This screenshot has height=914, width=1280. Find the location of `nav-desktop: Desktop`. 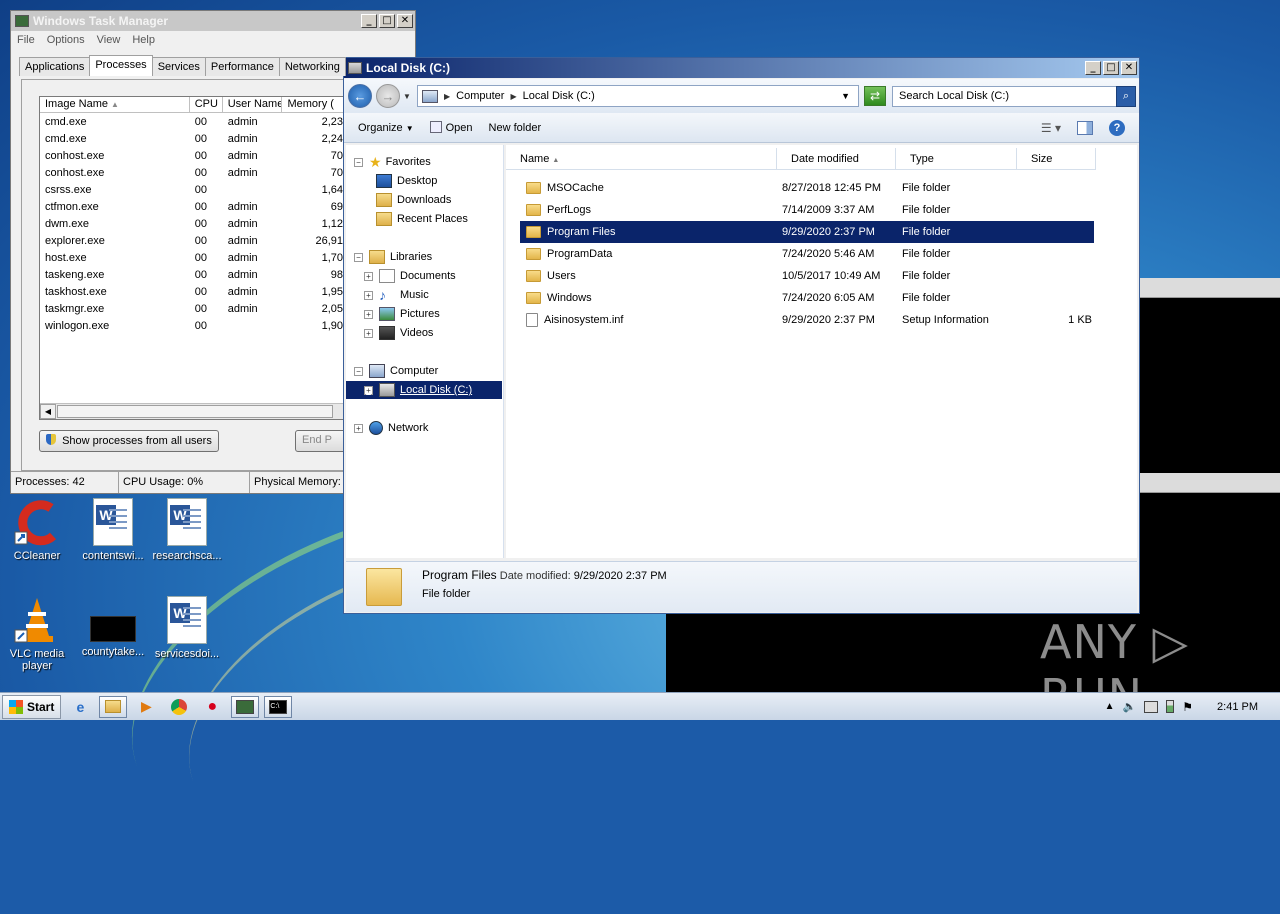

nav-desktop: Desktop is located at coordinates (406, 181).